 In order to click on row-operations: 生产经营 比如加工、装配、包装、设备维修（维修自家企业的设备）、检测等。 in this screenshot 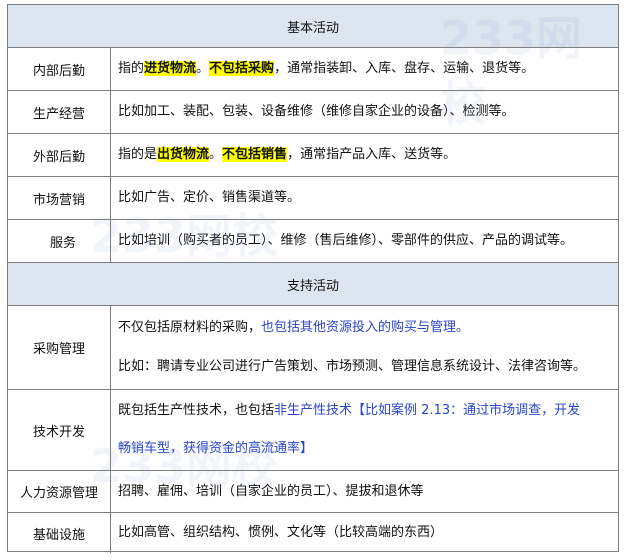, I will do `click(313, 112)`.